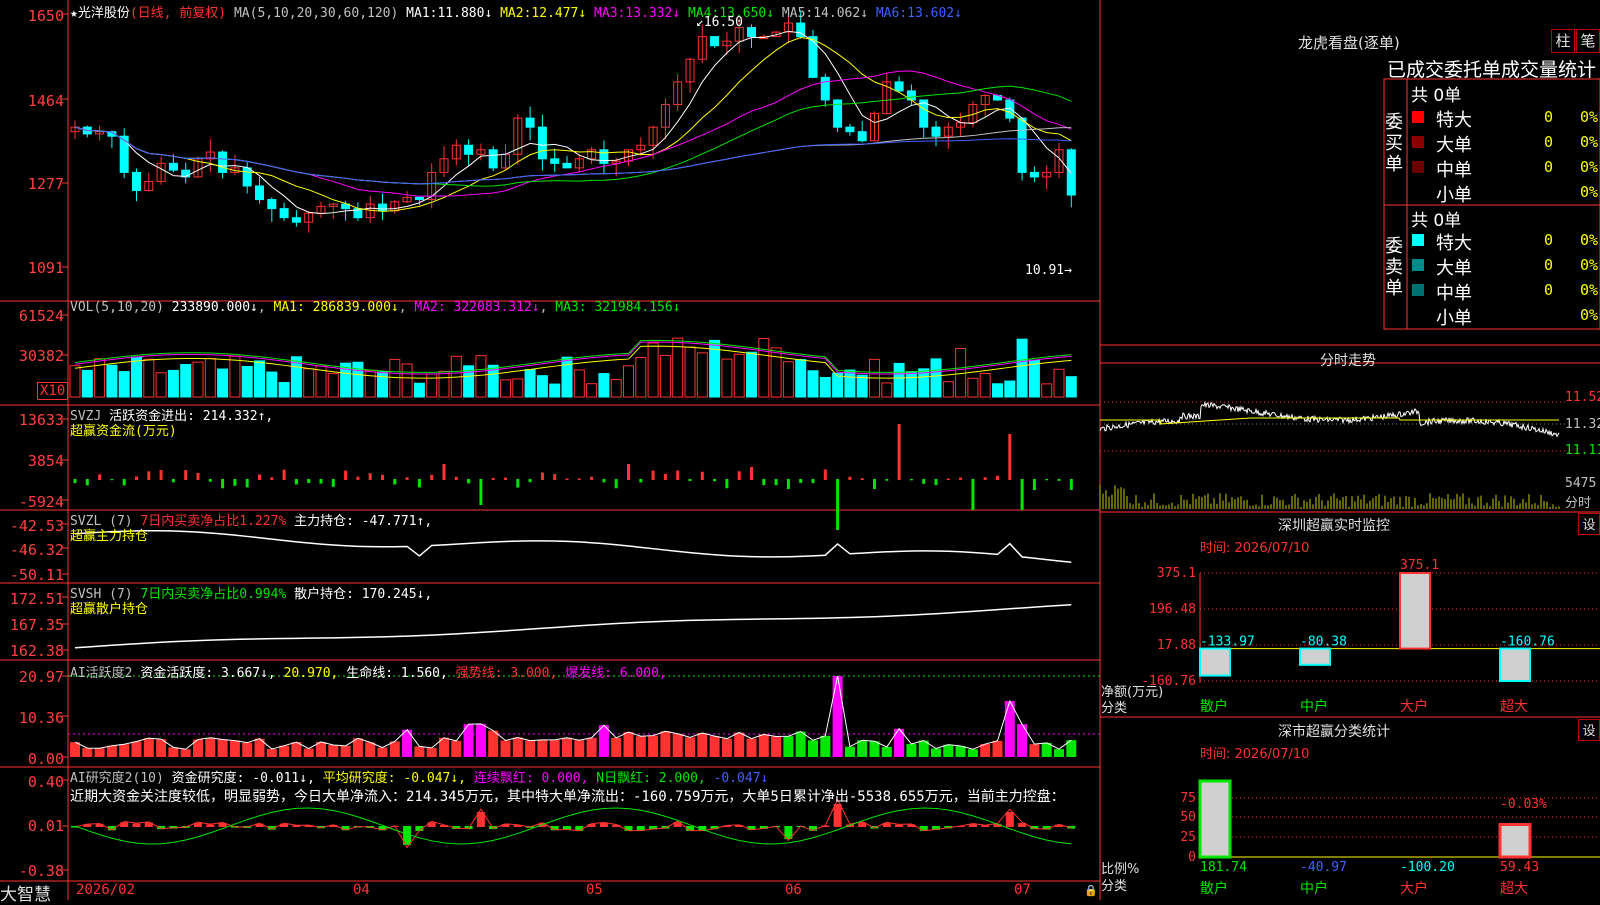 Image resolution: width=1600 pixels, height=905 pixels. What do you see at coordinates (41, 316) in the screenshot?
I see `vol-axis-1: 61524` at bounding box center [41, 316].